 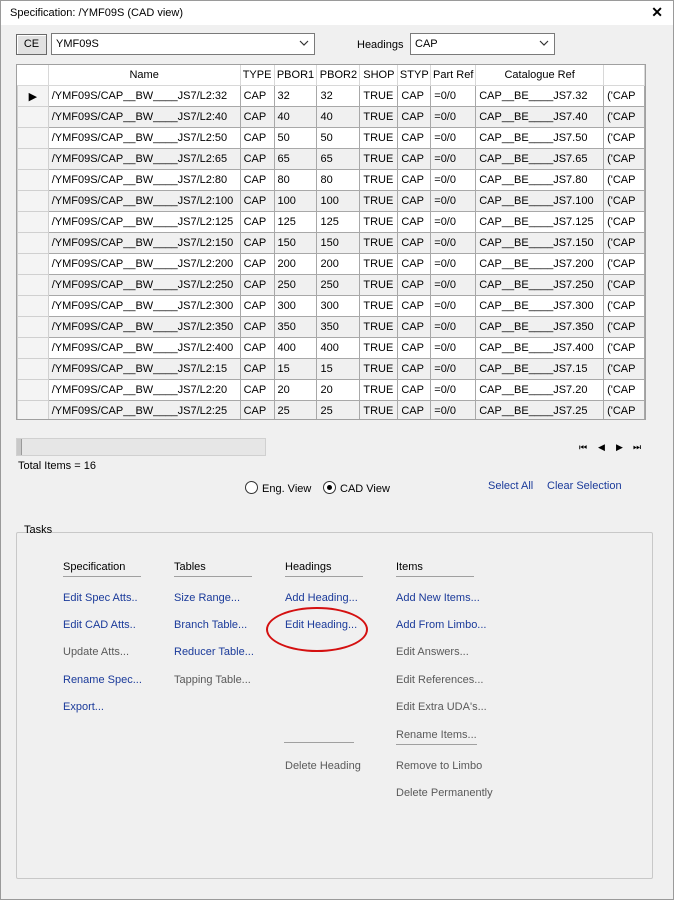 What do you see at coordinates (144, 285) in the screenshot?
I see `table-cell: /YMF09S/CAP__BW____JS7/L2:250` at bounding box center [144, 285].